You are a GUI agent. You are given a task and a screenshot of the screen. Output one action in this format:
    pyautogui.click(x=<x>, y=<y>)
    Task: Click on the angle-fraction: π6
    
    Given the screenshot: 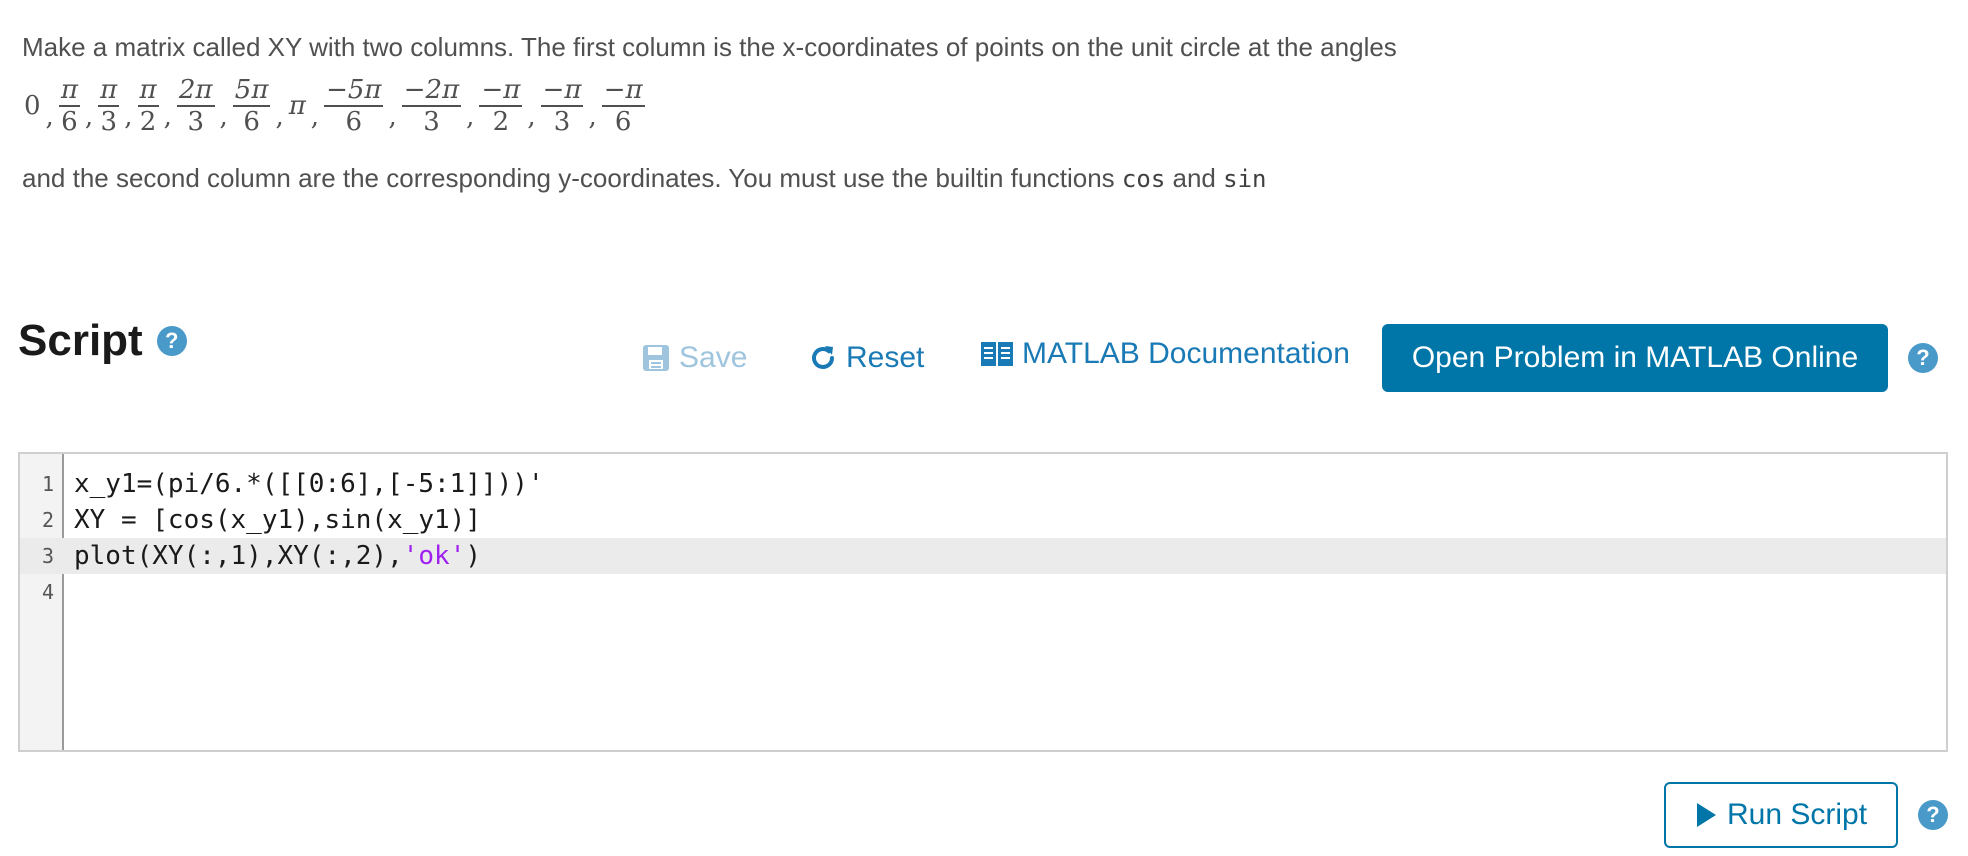 What is the action you would take?
    pyautogui.click(x=69, y=106)
    